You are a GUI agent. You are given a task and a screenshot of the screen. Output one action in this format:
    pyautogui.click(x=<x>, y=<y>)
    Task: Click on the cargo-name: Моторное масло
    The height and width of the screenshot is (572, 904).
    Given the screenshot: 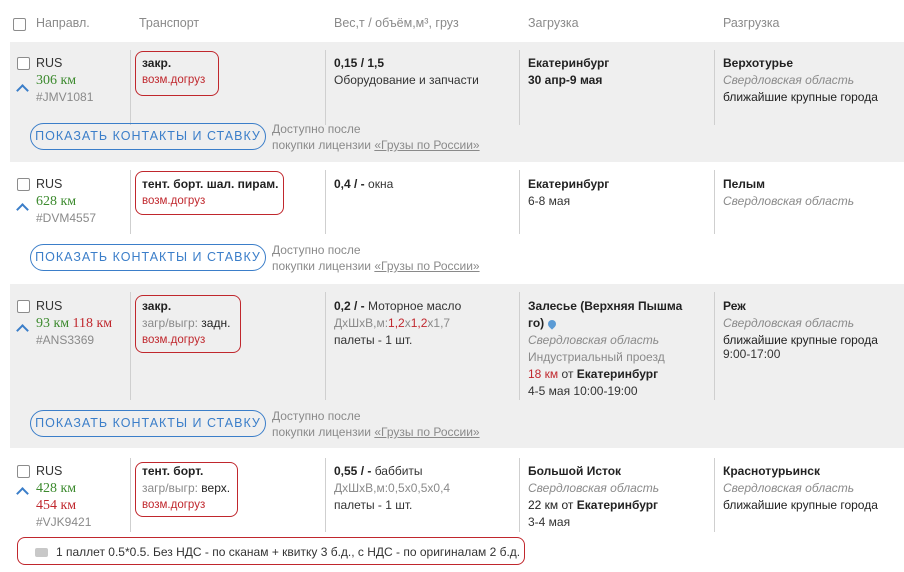 What is the action you would take?
    pyautogui.click(x=415, y=306)
    